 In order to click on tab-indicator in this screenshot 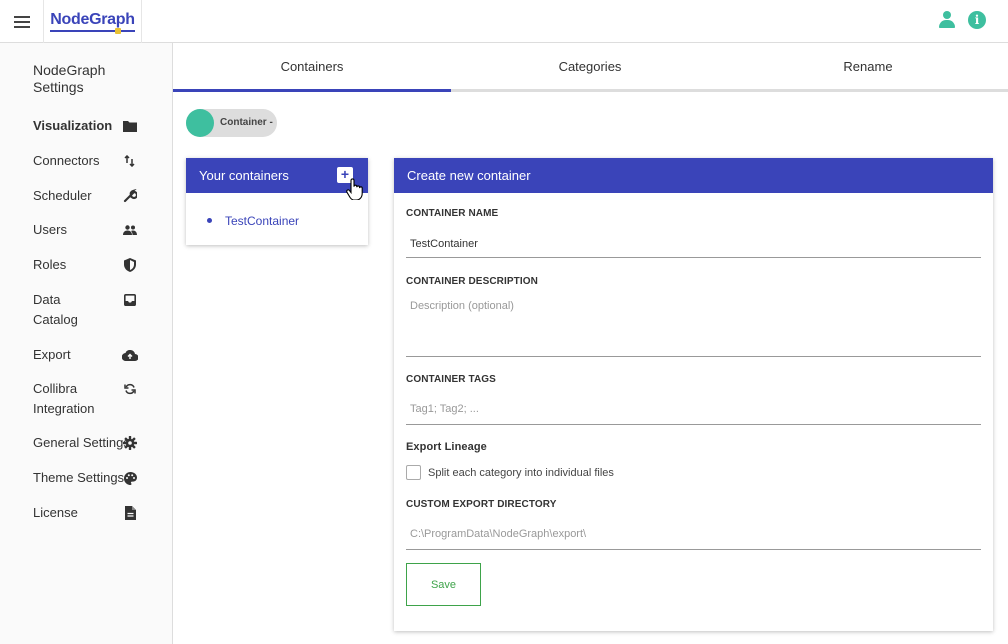, I will do `click(312, 90)`.